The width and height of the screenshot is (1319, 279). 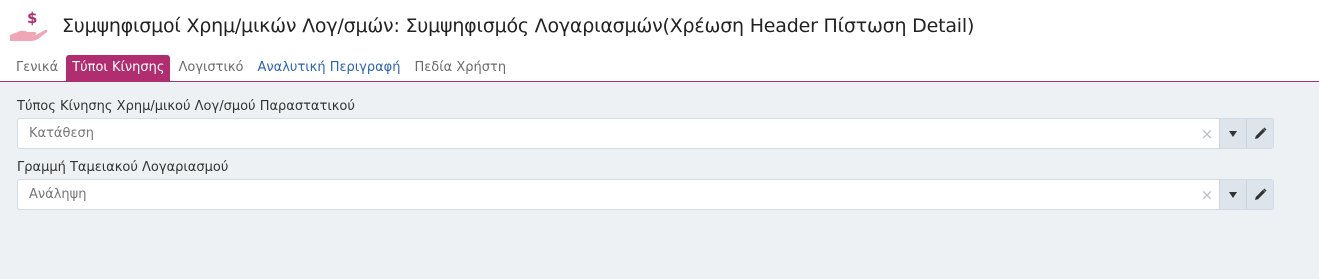 I want to click on page-title: Συμψηφισμοί Χρημ/μικών Λογ/σμών, so click(x=518, y=26).